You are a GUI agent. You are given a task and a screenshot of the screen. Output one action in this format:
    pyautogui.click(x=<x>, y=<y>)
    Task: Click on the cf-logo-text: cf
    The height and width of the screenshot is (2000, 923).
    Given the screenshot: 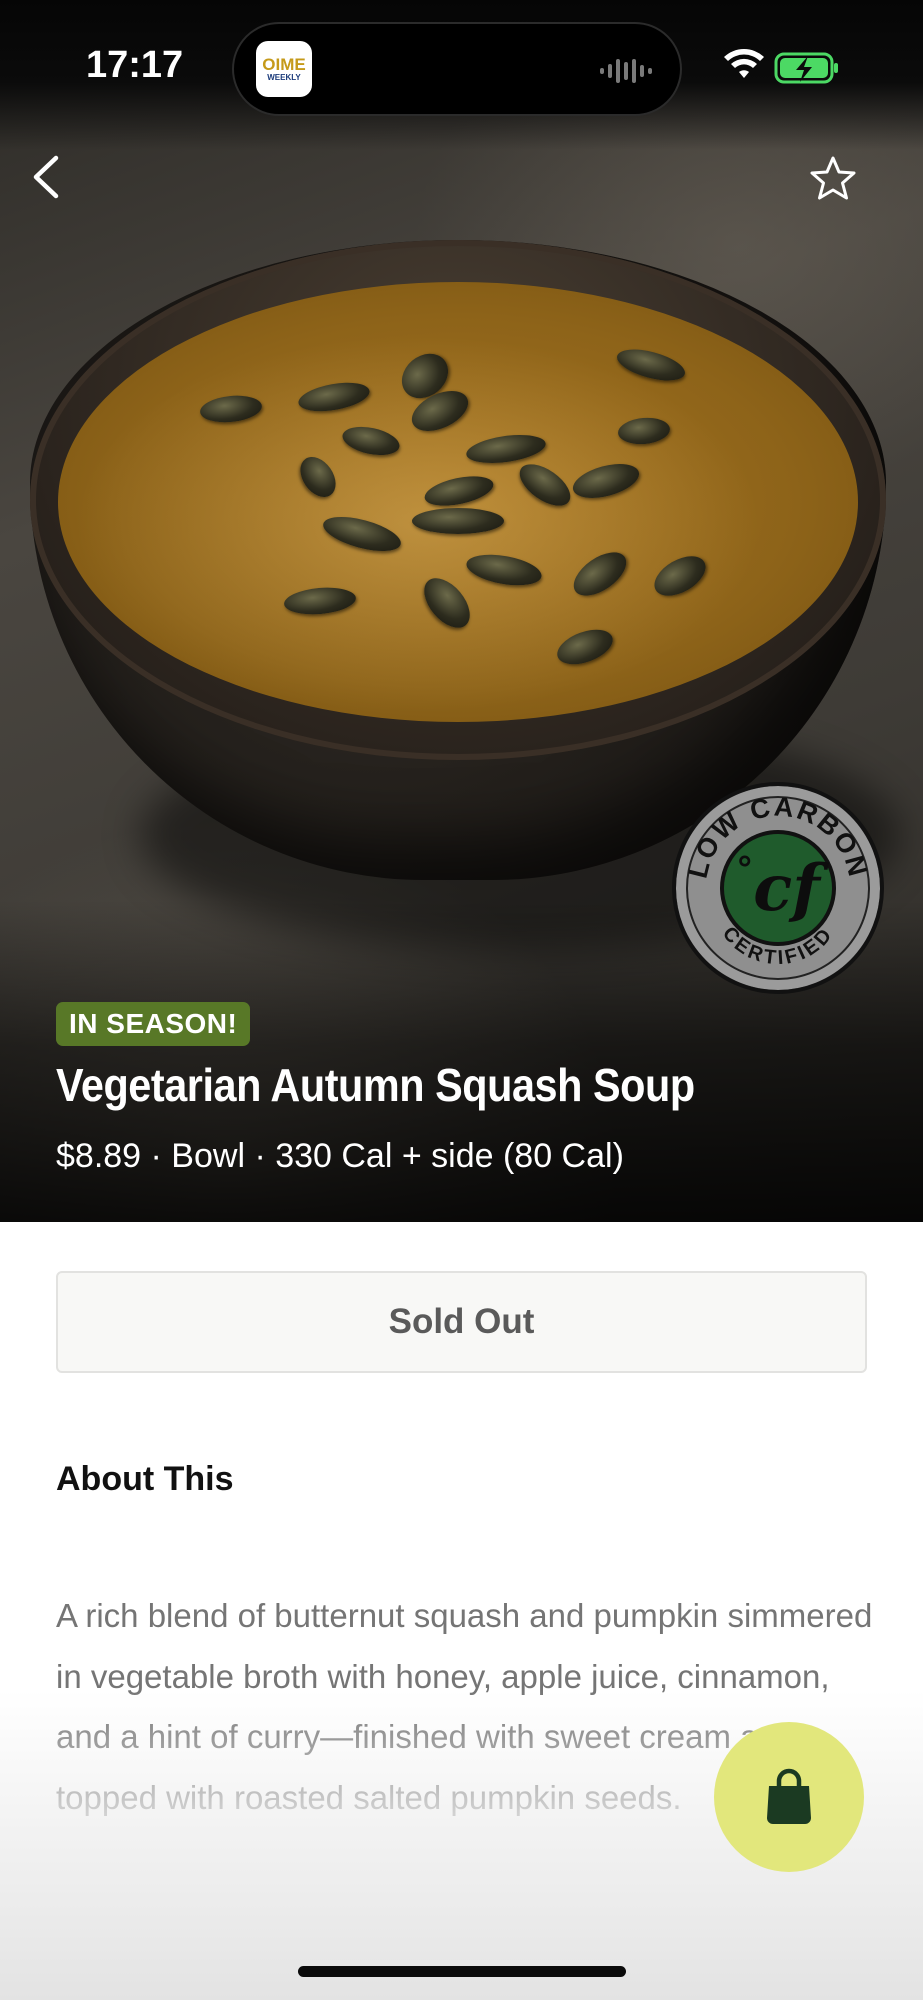 What is the action you would take?
    pyautogui.click(x=786, y=888)
    